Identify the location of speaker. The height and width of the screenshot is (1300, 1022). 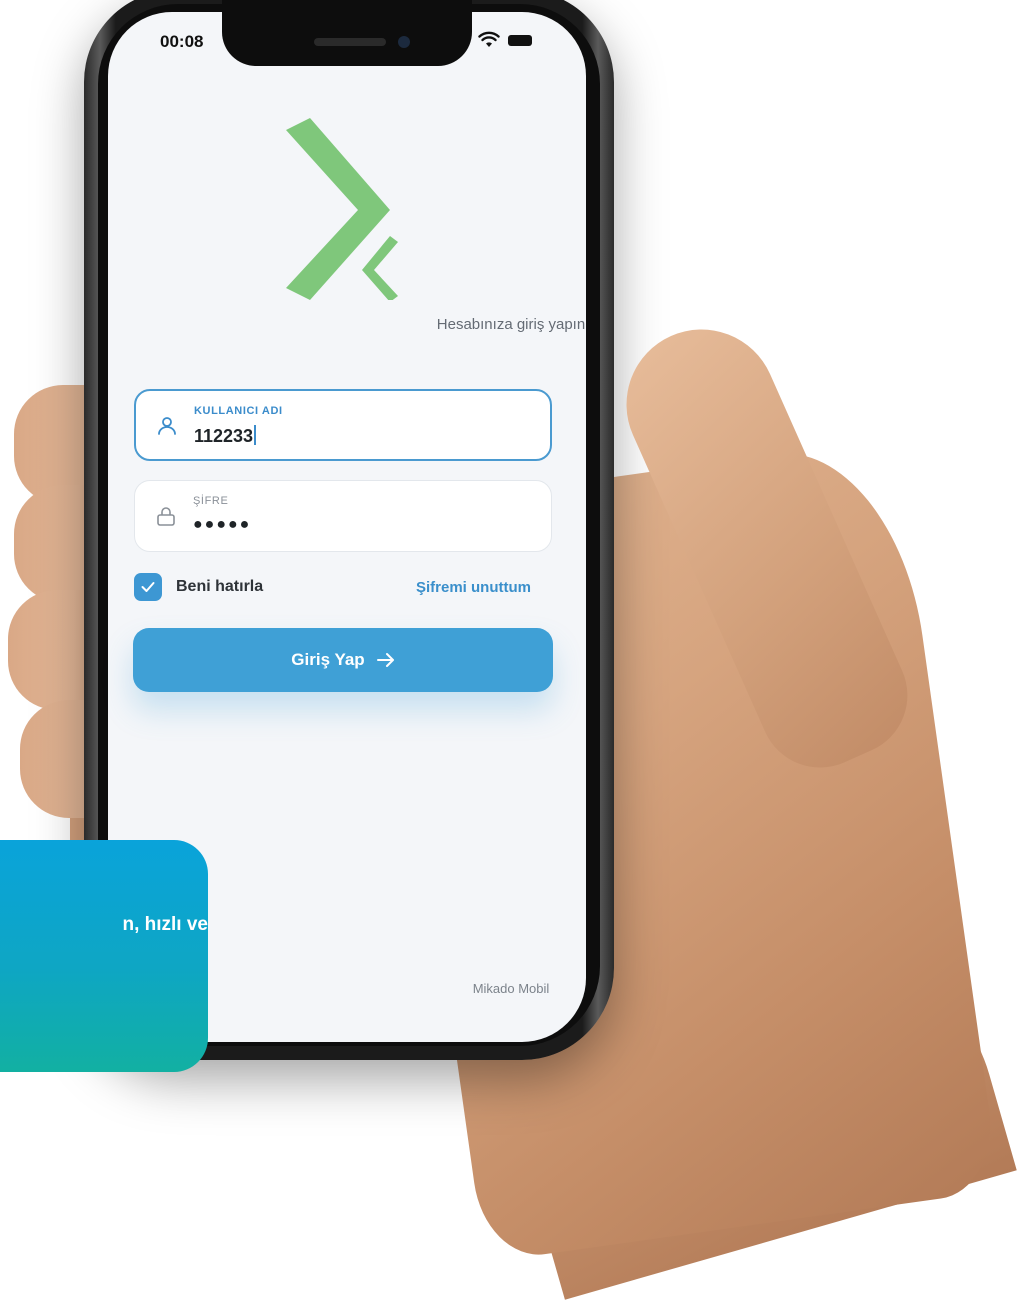
(350, 42).